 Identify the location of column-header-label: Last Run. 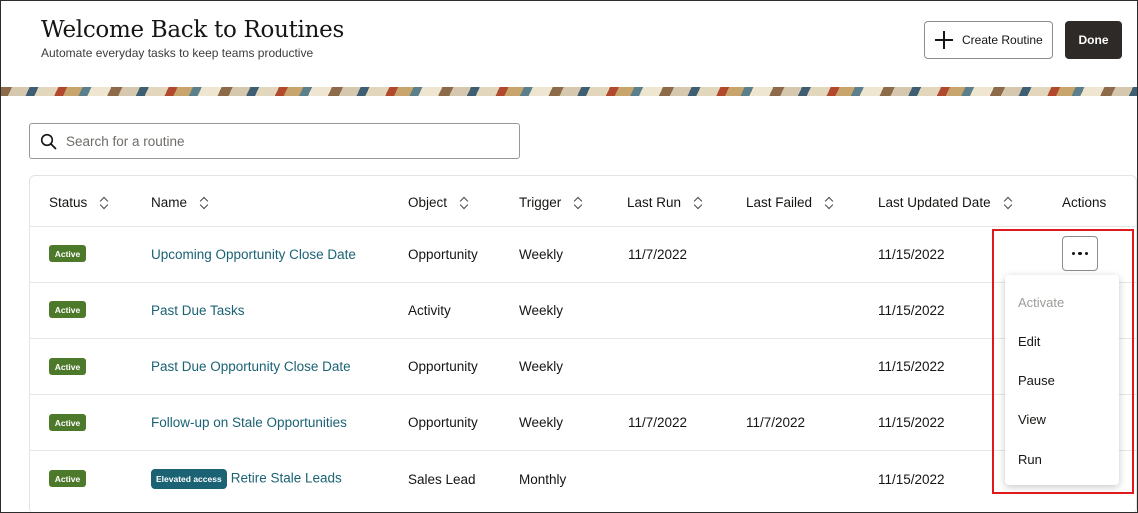
(654, 202).